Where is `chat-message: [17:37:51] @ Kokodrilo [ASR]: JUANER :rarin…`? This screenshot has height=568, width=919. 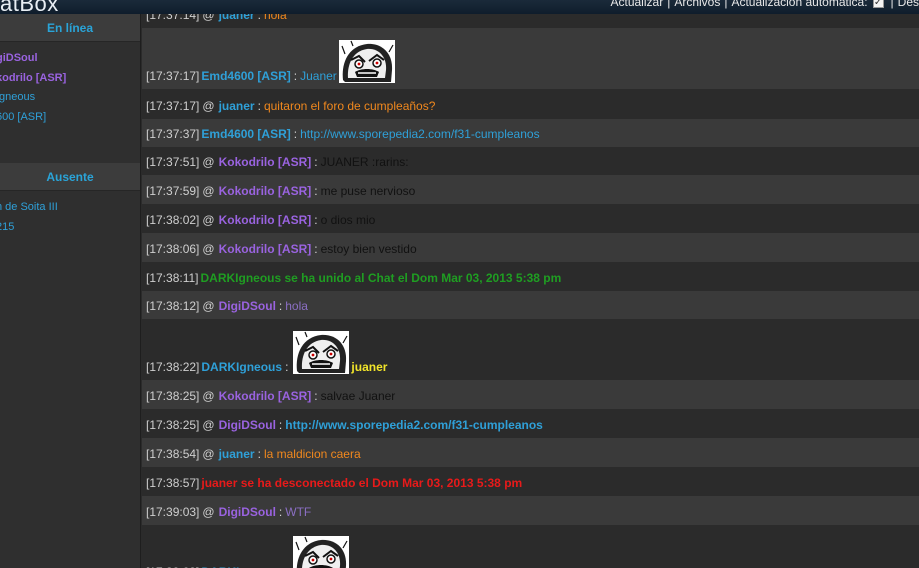 chat-message: [17:37:51] @ Kokodrilo [ASR]: JUANER :rarin… is located at coordinates (530, 161).